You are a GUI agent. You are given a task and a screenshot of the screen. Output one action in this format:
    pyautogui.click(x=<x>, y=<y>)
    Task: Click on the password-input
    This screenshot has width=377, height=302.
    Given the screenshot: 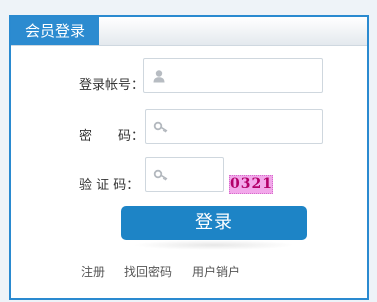 What is the action you would take?
    pyautogui.click(x=247, y=126)
    